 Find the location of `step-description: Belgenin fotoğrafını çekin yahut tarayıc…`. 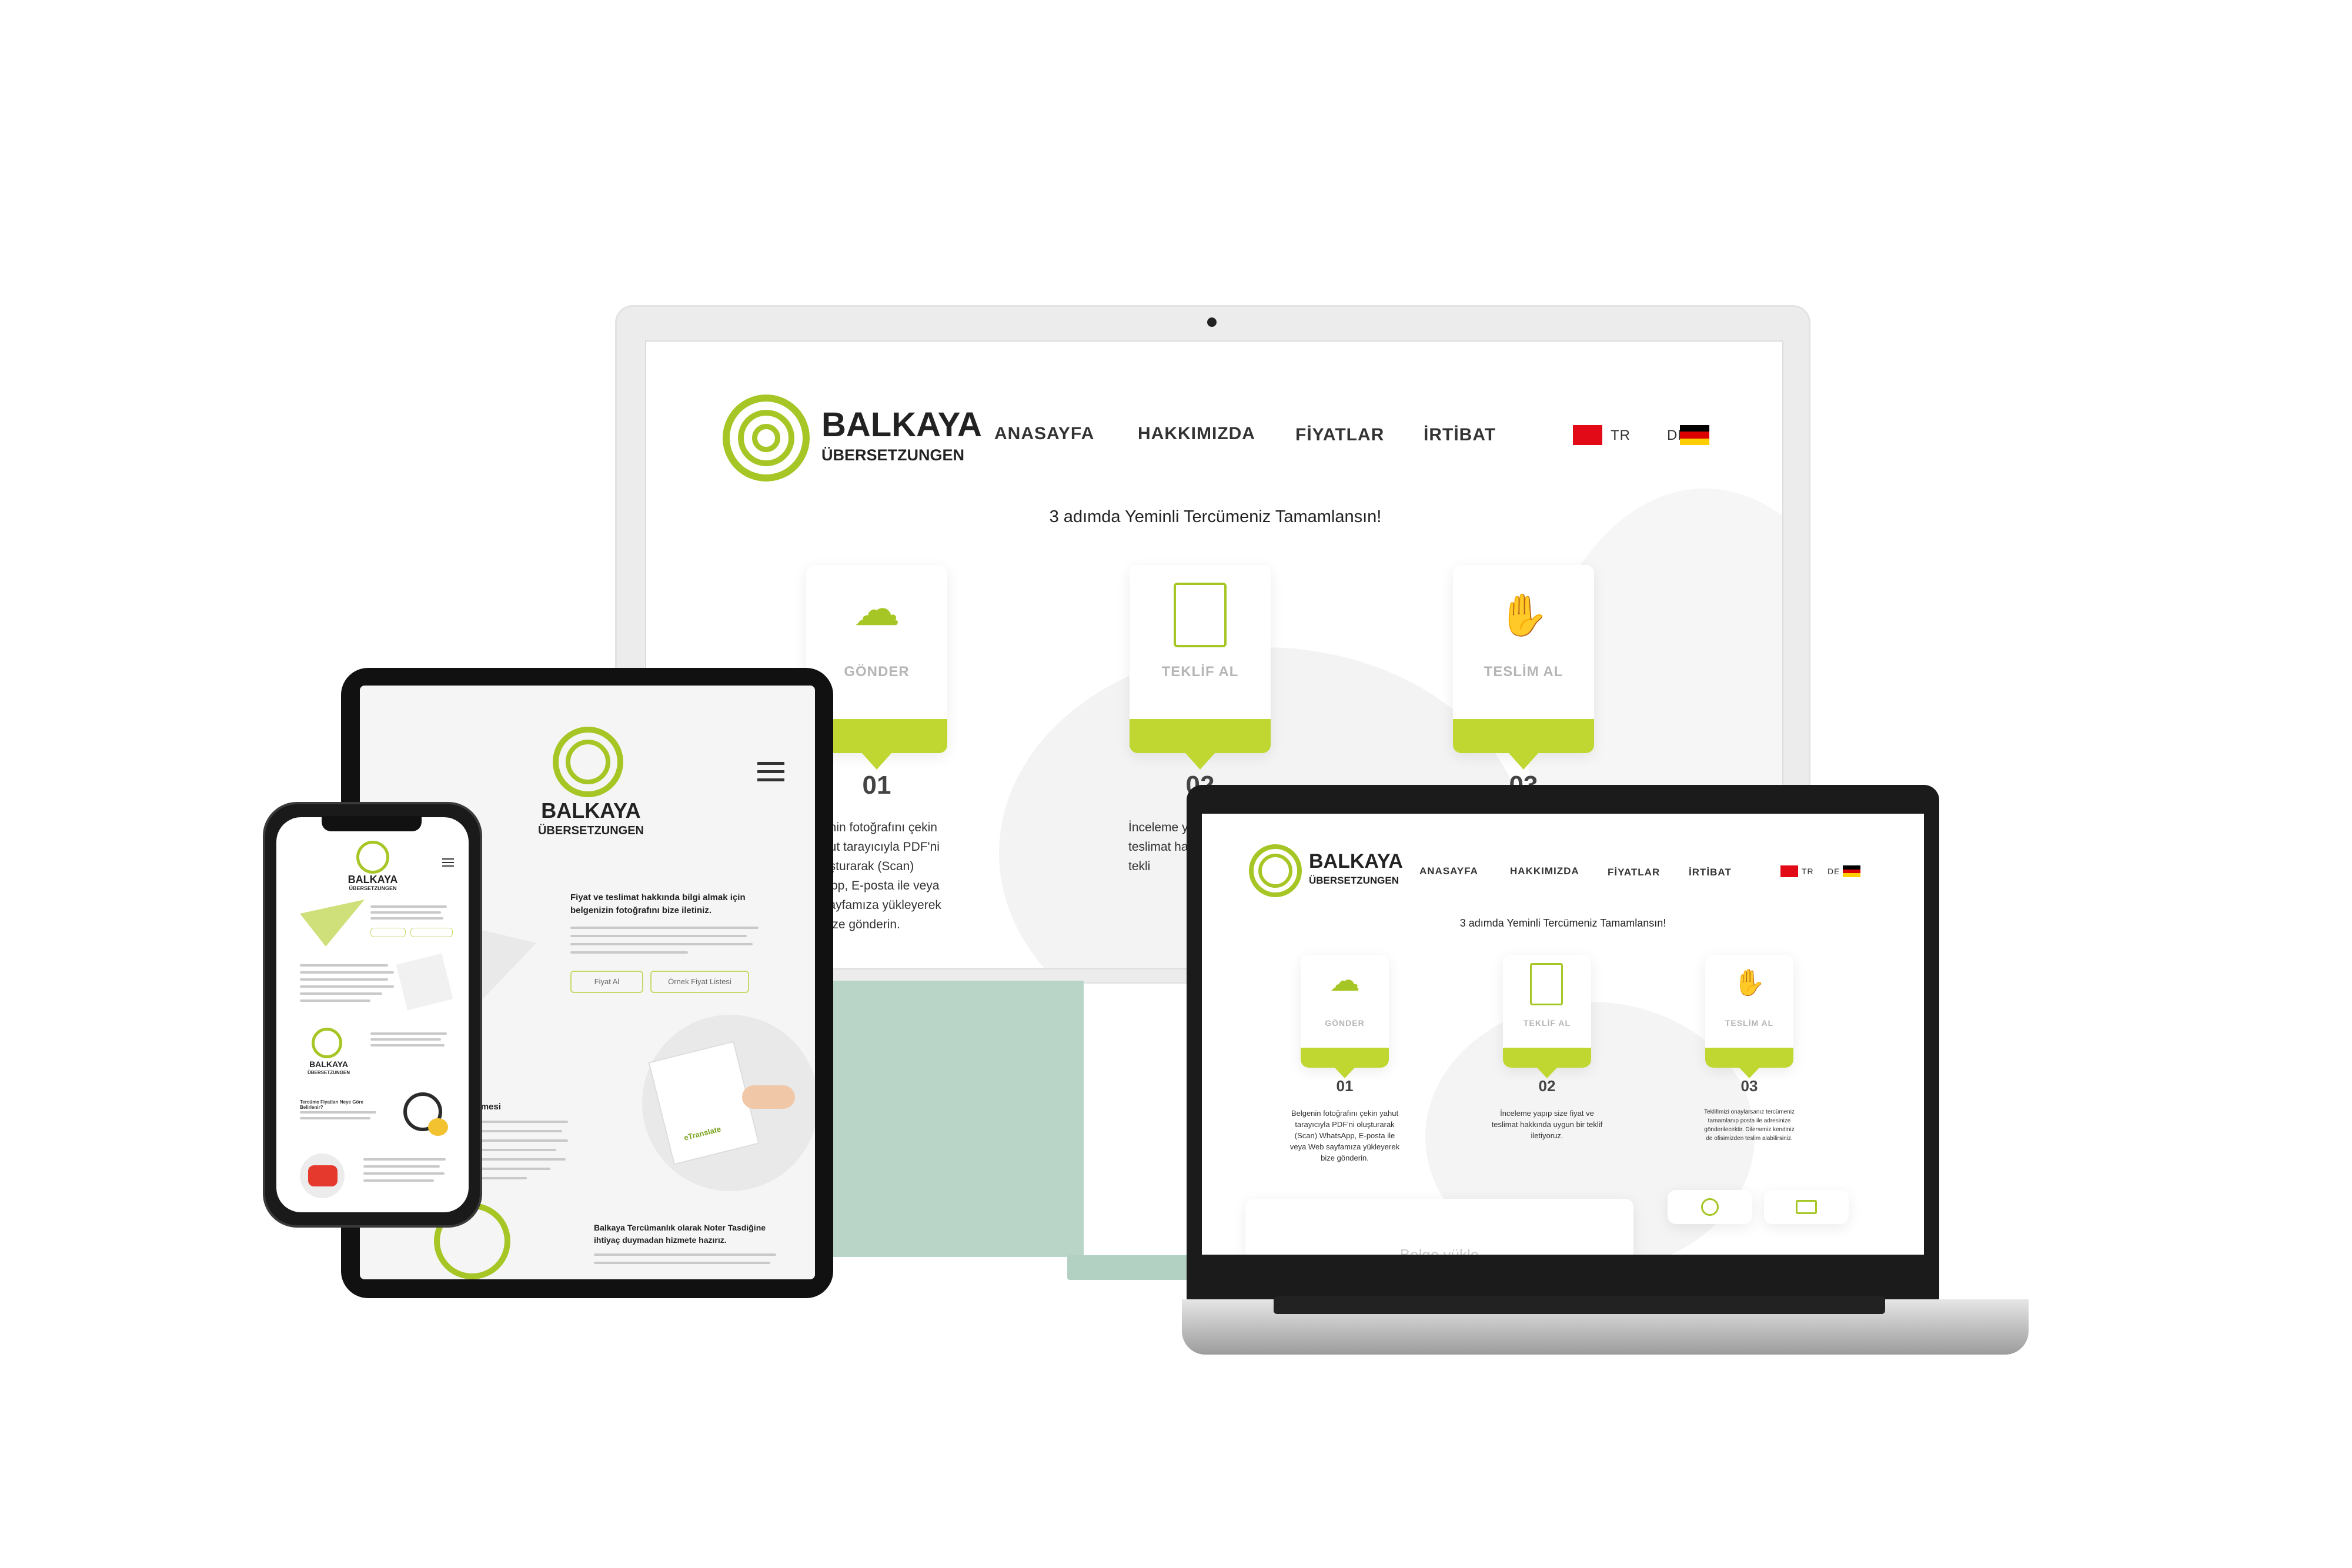

step-description: Belgenin fotoğrafını çekin yahut tarayıc… is located at coordinates (1344, 1135).